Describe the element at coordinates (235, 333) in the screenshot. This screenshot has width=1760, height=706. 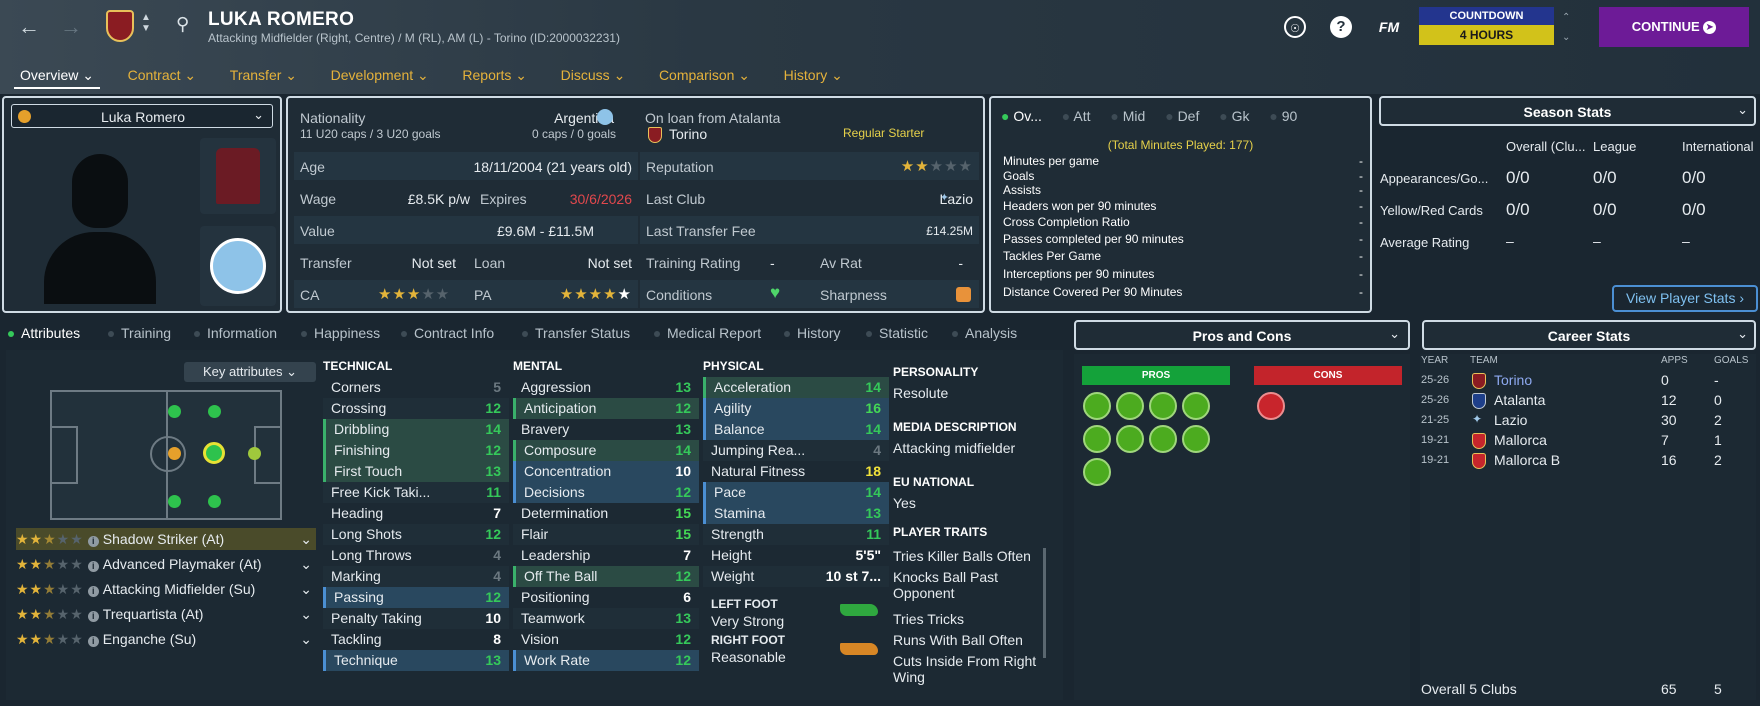
I see `subtab-information: Information` at that location.